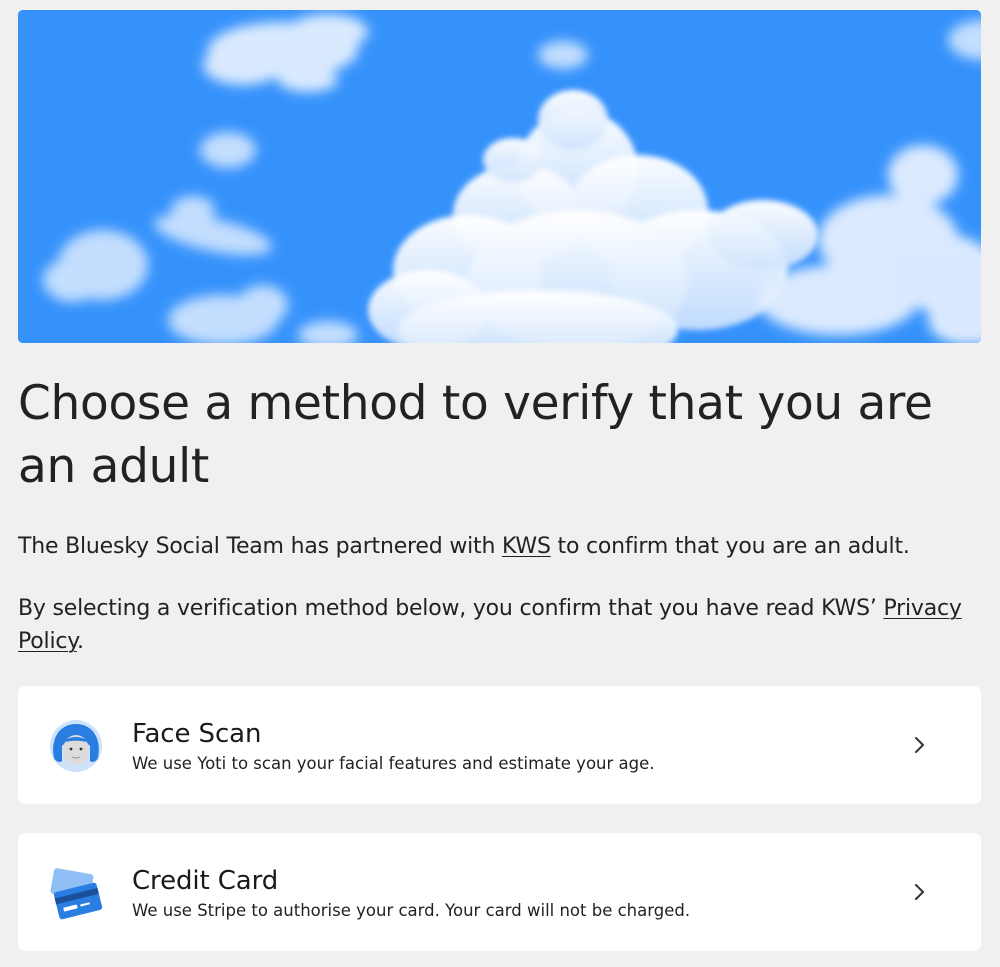 Image resolution: width=1000 pixels, height=967 pixels. Describe the element at coordinates (80, 641) in the screenshot. I see `consent-text-after: .` at that location.